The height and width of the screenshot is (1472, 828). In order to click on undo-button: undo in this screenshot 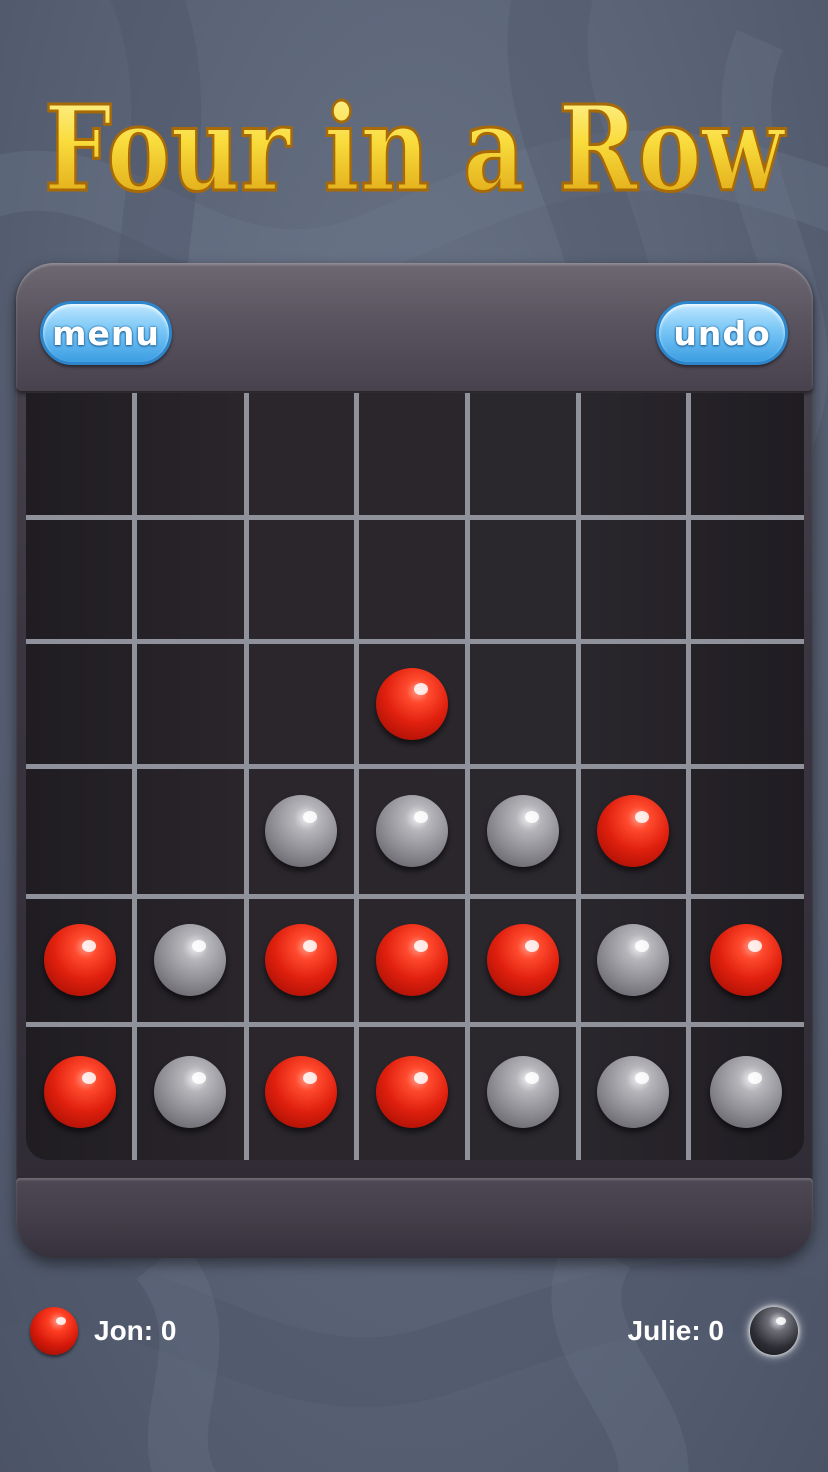, I will do `click(722, 333)`.